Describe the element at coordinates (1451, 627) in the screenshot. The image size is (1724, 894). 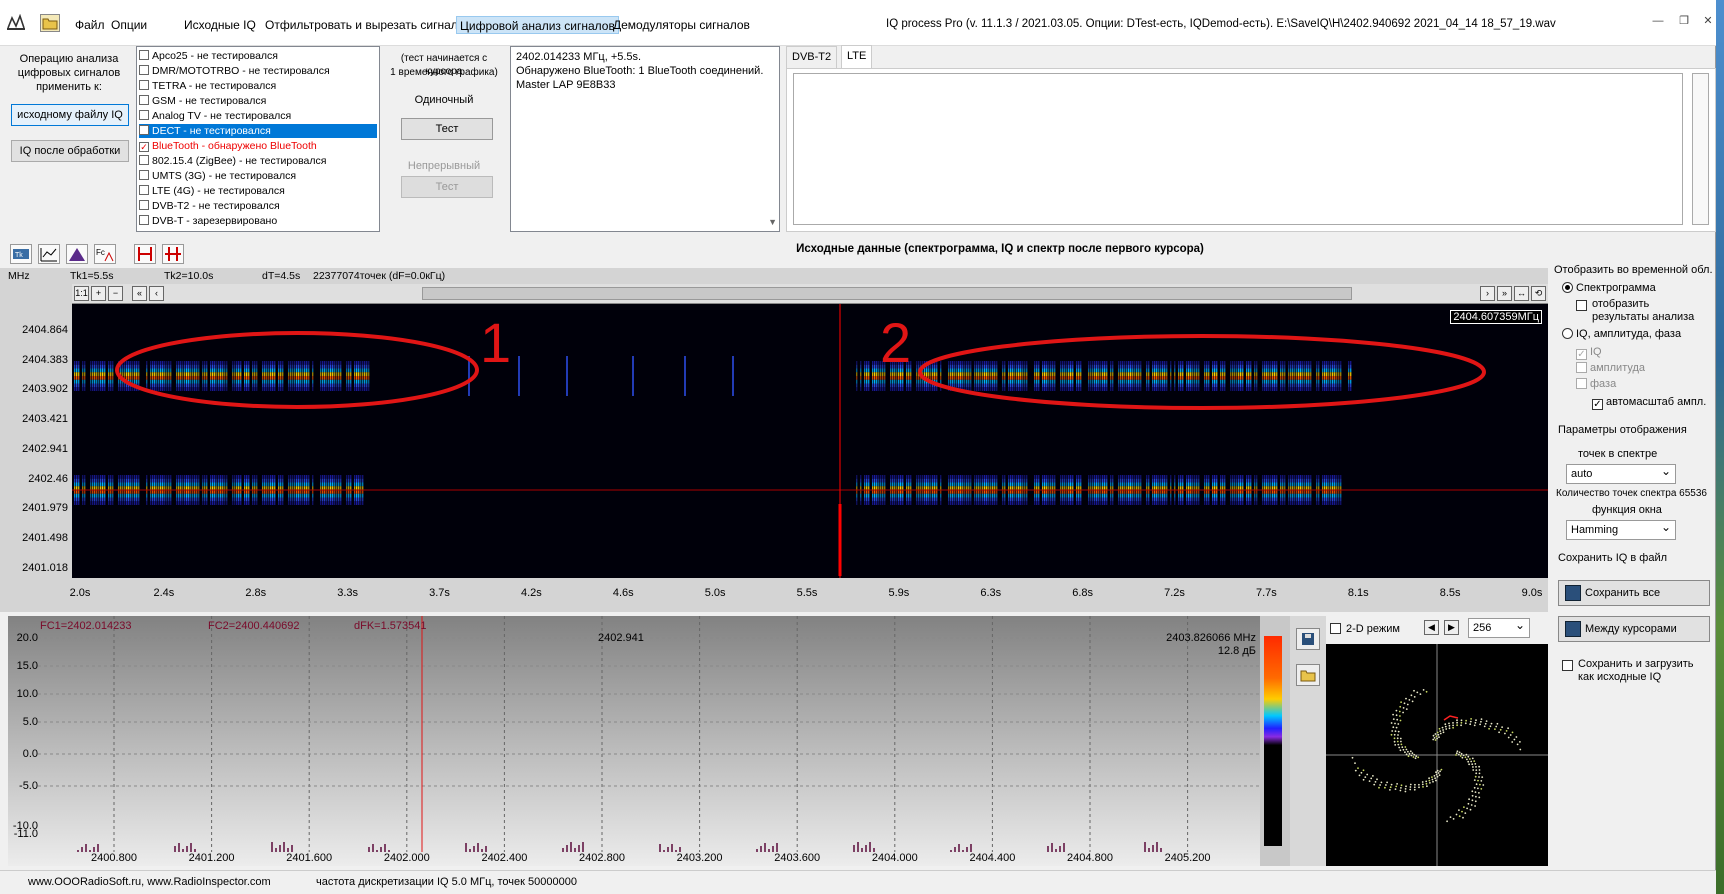
I see `next-arrow-icon: ▶` at that location.